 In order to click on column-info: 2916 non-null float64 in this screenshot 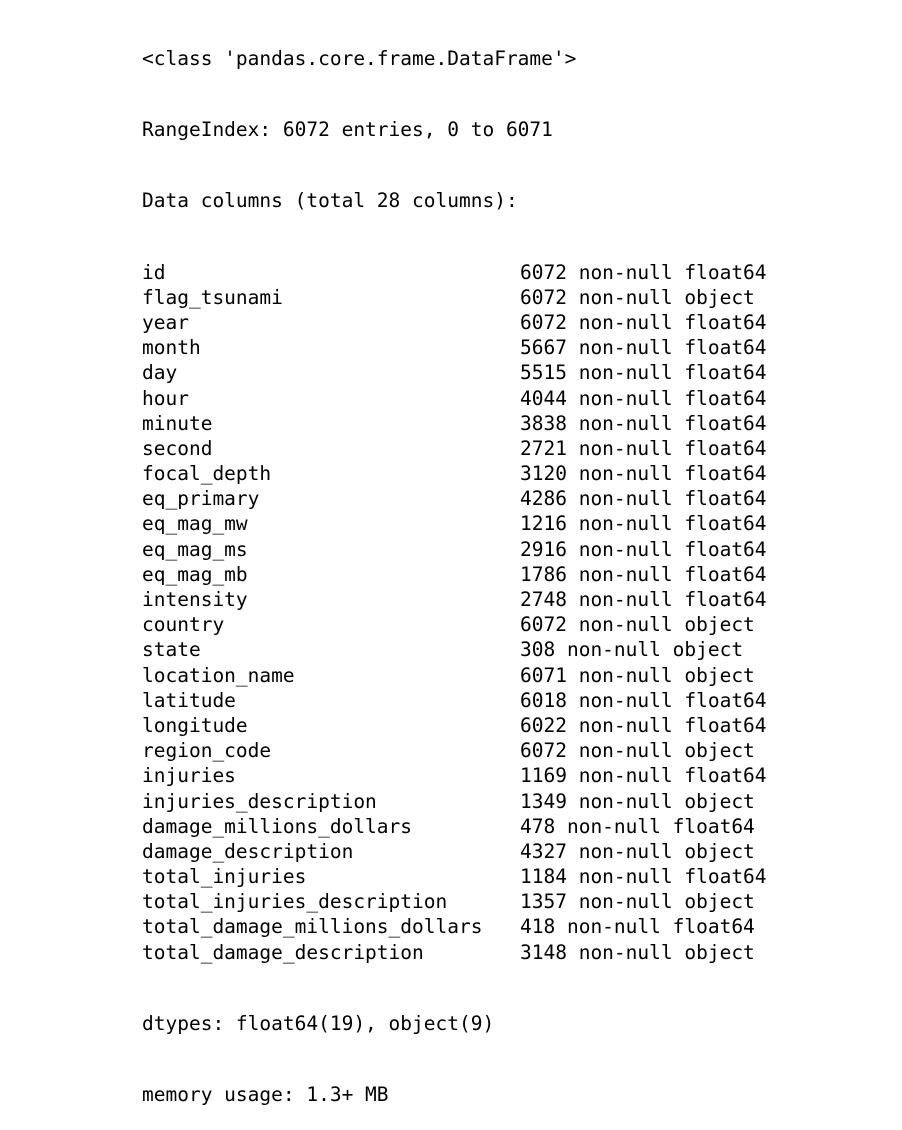, I will do `click(643, 549)`.